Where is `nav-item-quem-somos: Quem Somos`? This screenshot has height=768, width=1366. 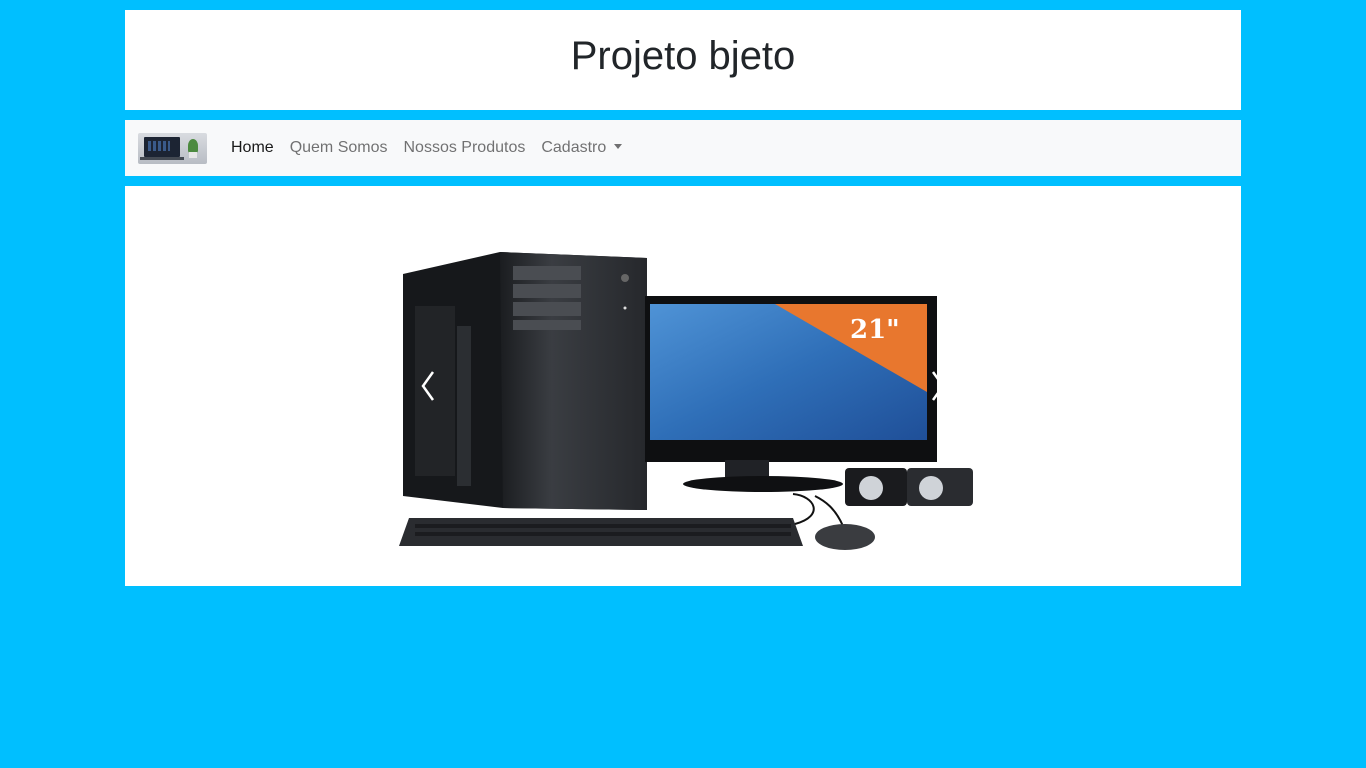 nav-item-quem-somos: Quem Somos is located at coordinates (339, 148).